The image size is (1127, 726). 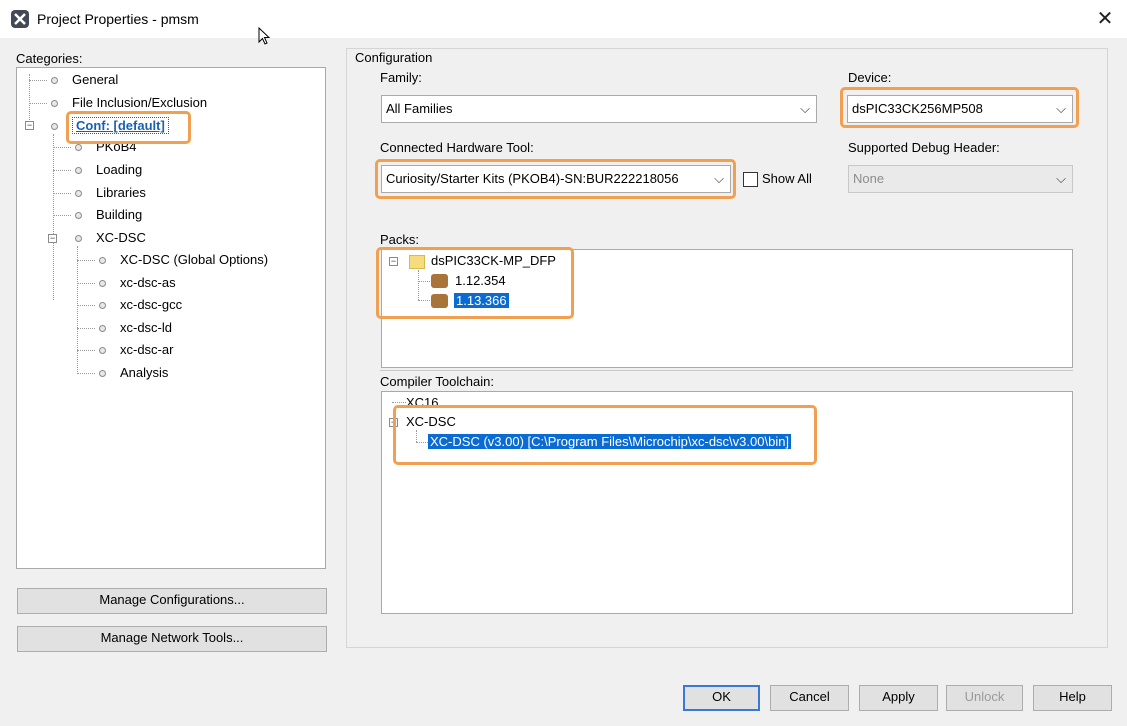 I want to click on toolchain-label: Compiler Toolchain:, so click(x=437, y=381).